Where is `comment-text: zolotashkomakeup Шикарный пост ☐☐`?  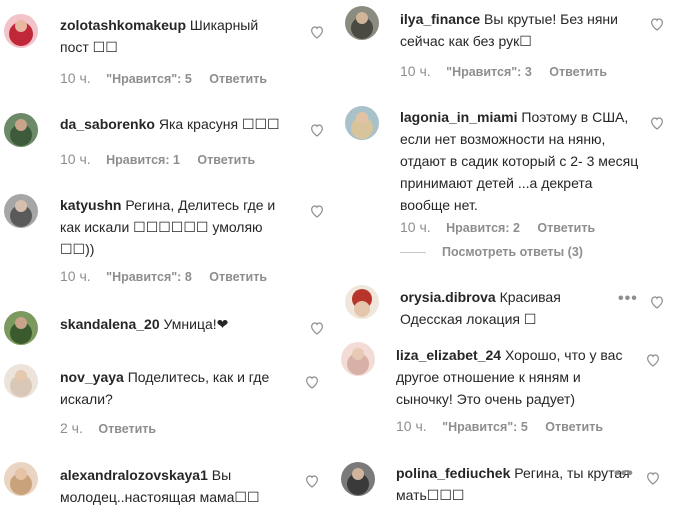
comment-text: zolotashkomakeup Шикарный пост ☐☐ is located at coordinates (175, 36).